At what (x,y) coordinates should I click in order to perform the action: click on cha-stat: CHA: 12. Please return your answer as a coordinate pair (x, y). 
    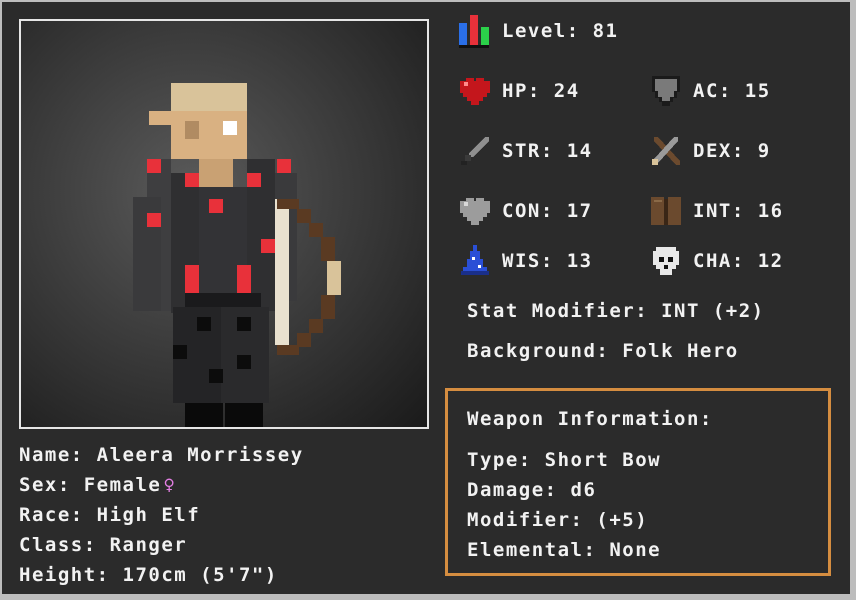
    Looking at the image, I should click on (716, 261).